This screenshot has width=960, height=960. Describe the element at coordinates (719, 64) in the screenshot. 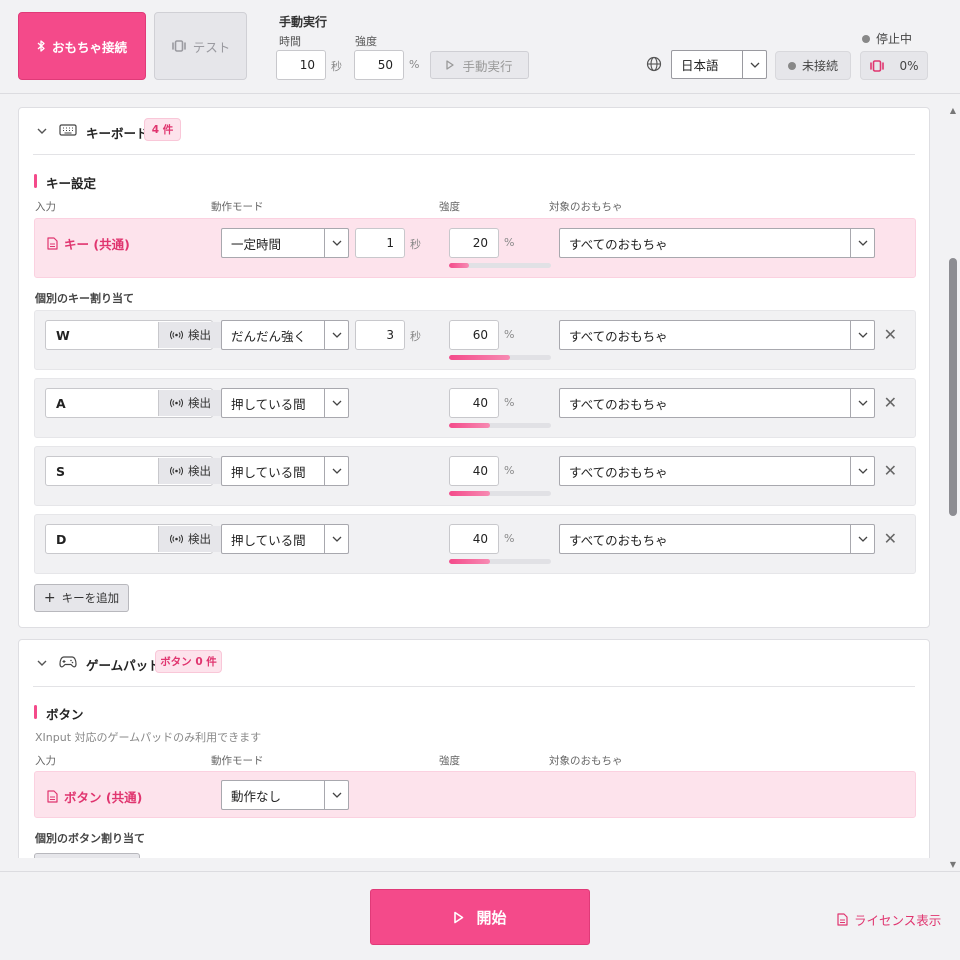

I see `language-select: 日本語` at that location.